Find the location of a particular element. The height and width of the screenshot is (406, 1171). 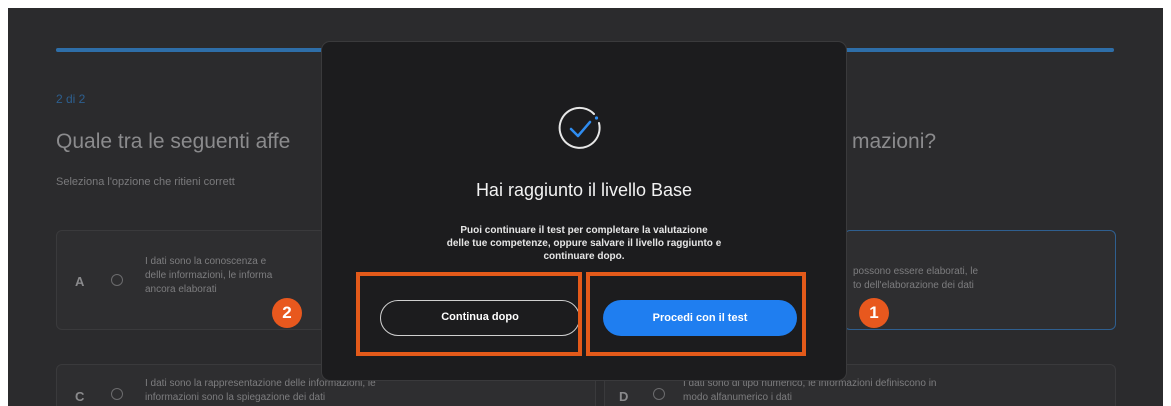

step-badge-1: 1 is located at coordinates (874, 313).